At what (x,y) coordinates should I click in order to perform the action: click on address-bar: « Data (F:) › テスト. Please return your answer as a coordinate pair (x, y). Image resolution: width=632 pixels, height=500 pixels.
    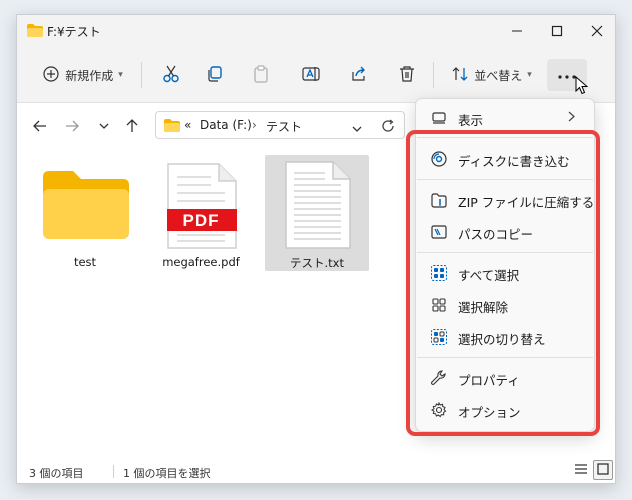
    Looking at the image, I should click on (280, 125).